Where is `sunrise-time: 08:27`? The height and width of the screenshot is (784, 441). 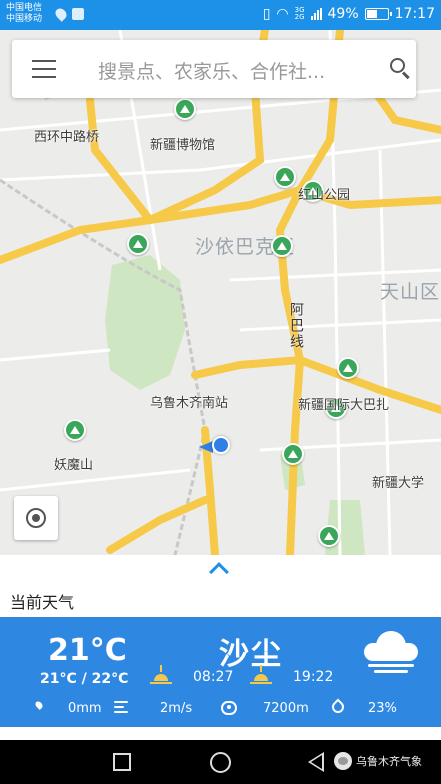
sunrise-time: 08:27 is located at coordinates (213, 677).